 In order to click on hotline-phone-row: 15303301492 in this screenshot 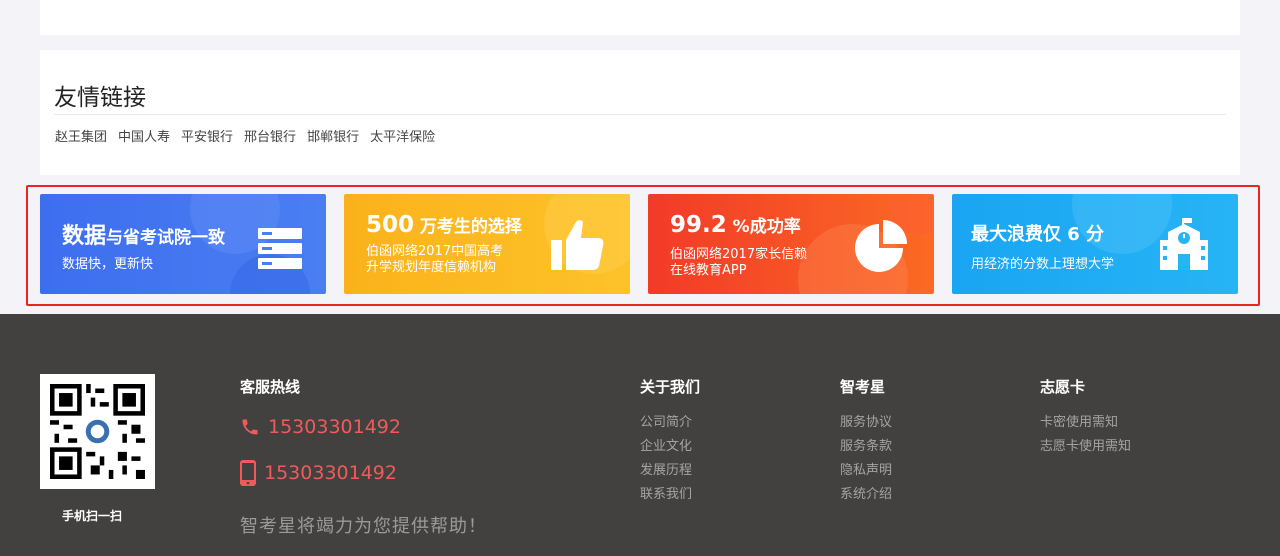, I will do `click(320, 427)`.